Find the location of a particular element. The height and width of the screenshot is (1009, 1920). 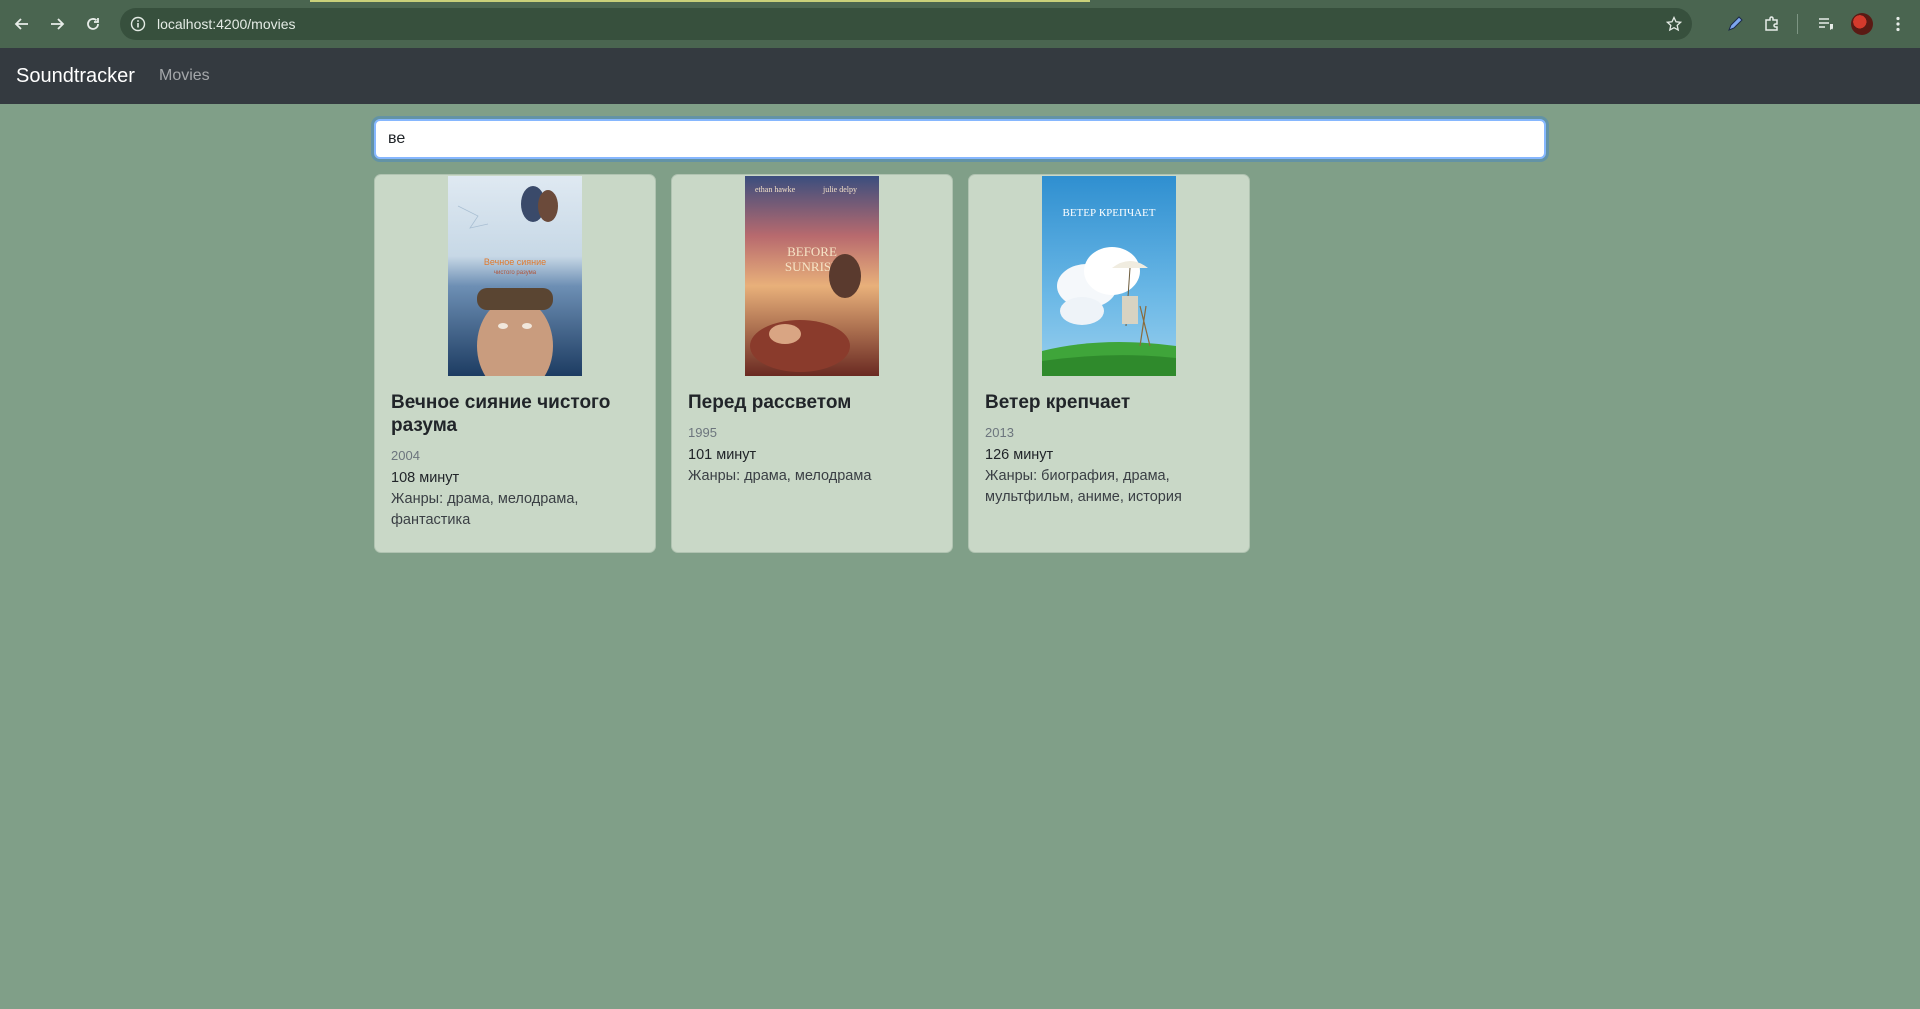

reading-list-icon is located at coordinates (1826, 24).